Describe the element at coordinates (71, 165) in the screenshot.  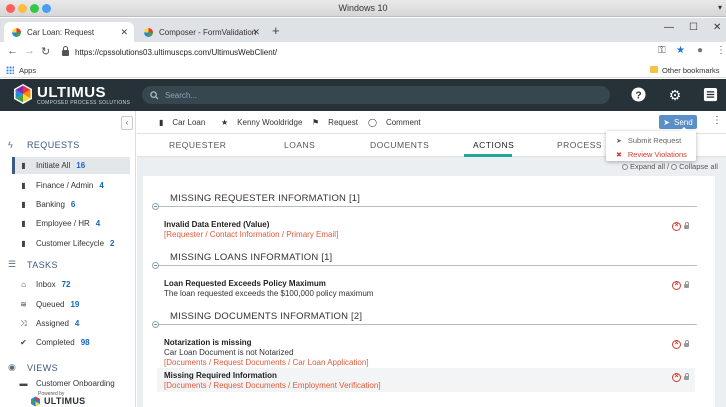
I see `sidebar-item-initiate-all: ▮ Initiate All 16` at that location.